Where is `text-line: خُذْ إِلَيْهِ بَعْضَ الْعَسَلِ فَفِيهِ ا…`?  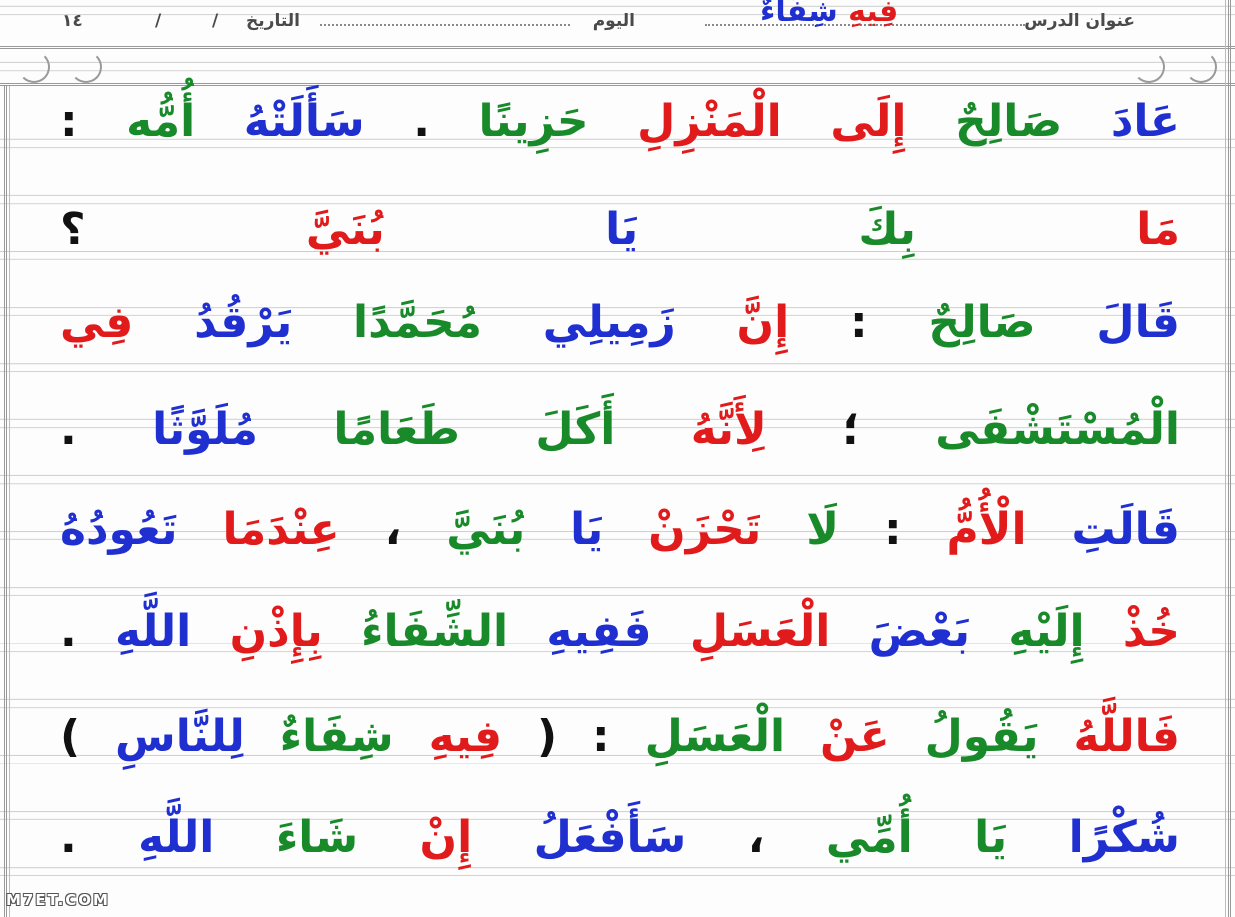
text-line: خُذْ إِلَيْهِ بَعْضَ الْعَسَلِ فَفِيهِ ا… is located at coordinates (620, 632).